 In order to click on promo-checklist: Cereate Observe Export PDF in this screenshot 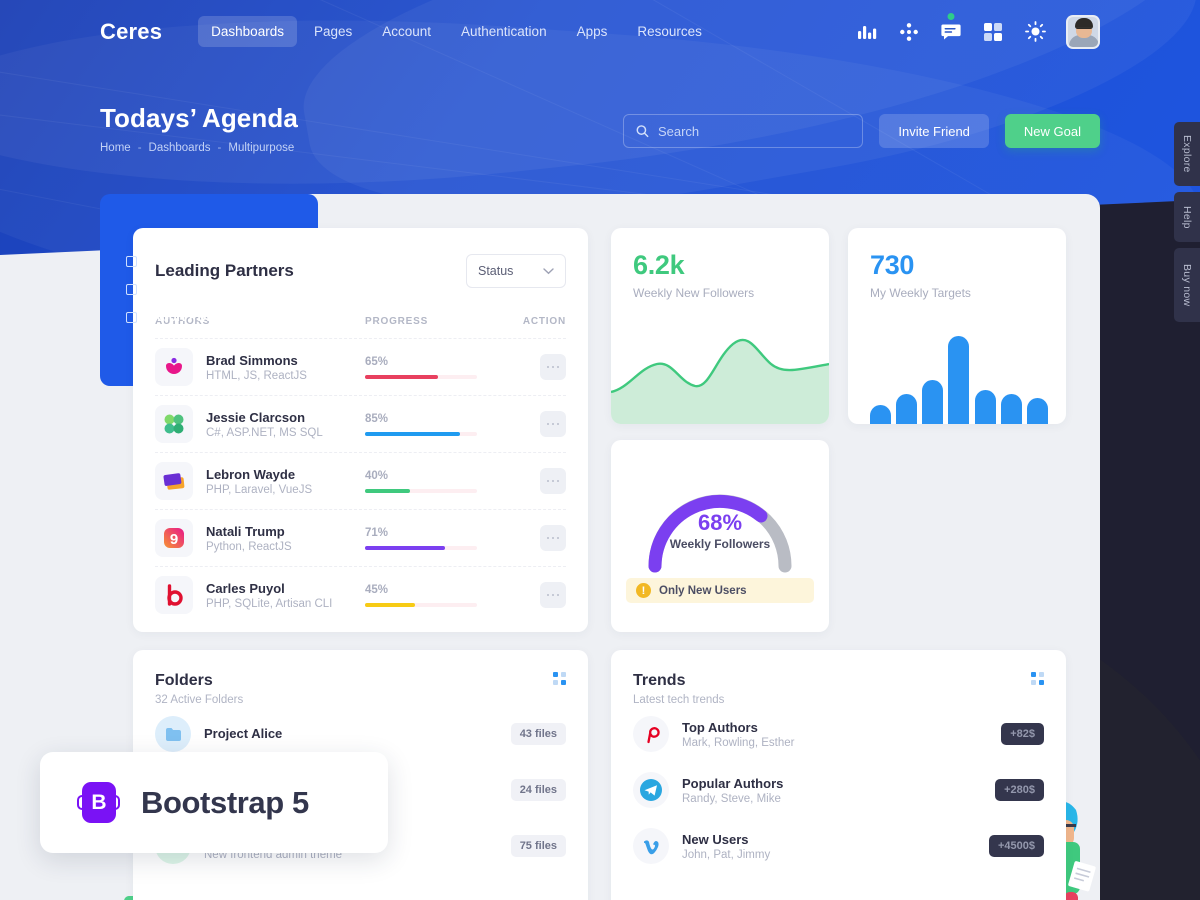, I will do `click(170, 296)`.